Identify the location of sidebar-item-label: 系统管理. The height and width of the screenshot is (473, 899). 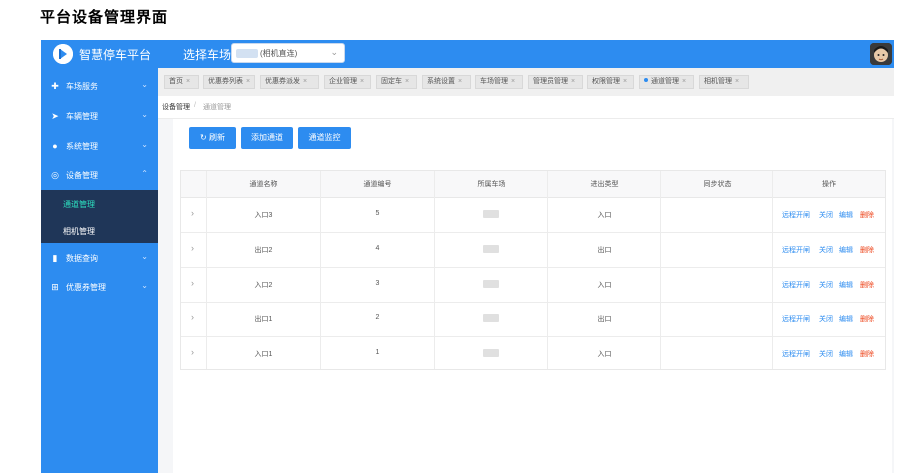
(82, 146).